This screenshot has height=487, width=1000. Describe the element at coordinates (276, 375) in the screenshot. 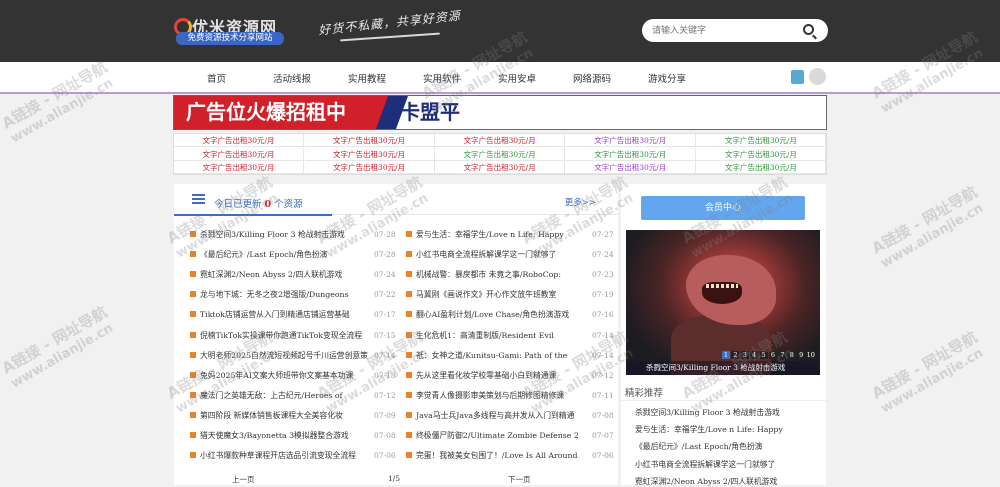

I see `resource-title: 兔妈2025年AI文案大师班带你文案基本功课` at that location.